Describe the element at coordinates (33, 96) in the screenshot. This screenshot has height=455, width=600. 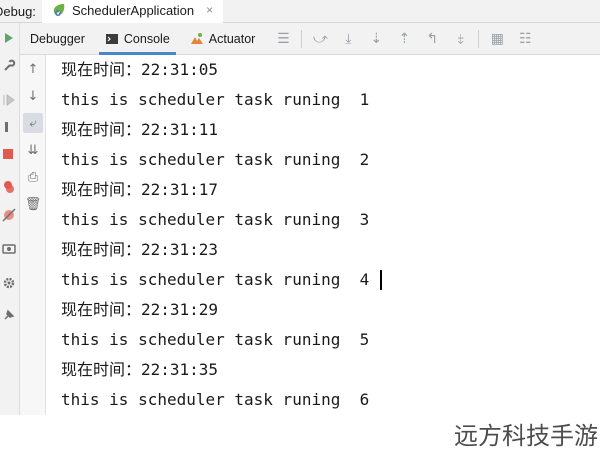
I see `scroll-down-icon: ↓` at that location.